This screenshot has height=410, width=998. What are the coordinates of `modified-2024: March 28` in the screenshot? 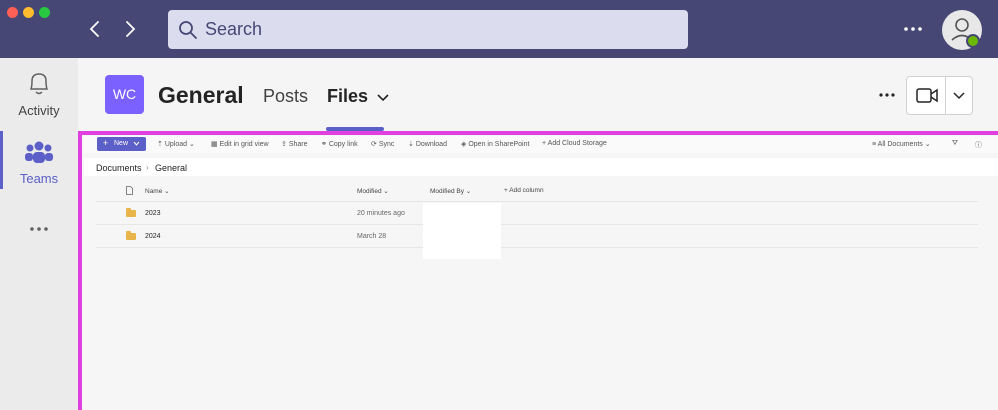 It's located at (372, 236).